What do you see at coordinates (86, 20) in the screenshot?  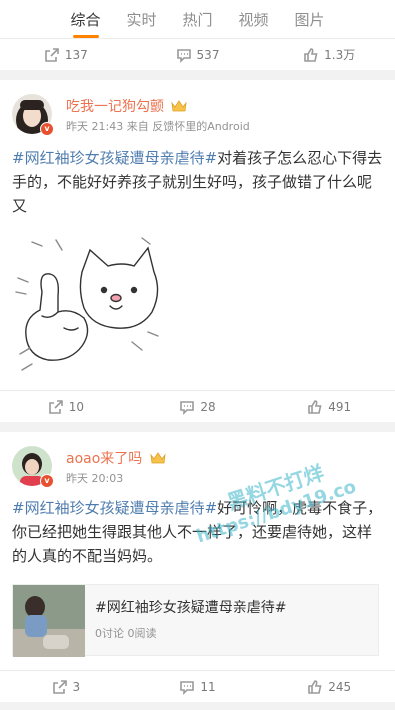 I see `tab-comprehensive: 综合` at bounding box center [86, 20].